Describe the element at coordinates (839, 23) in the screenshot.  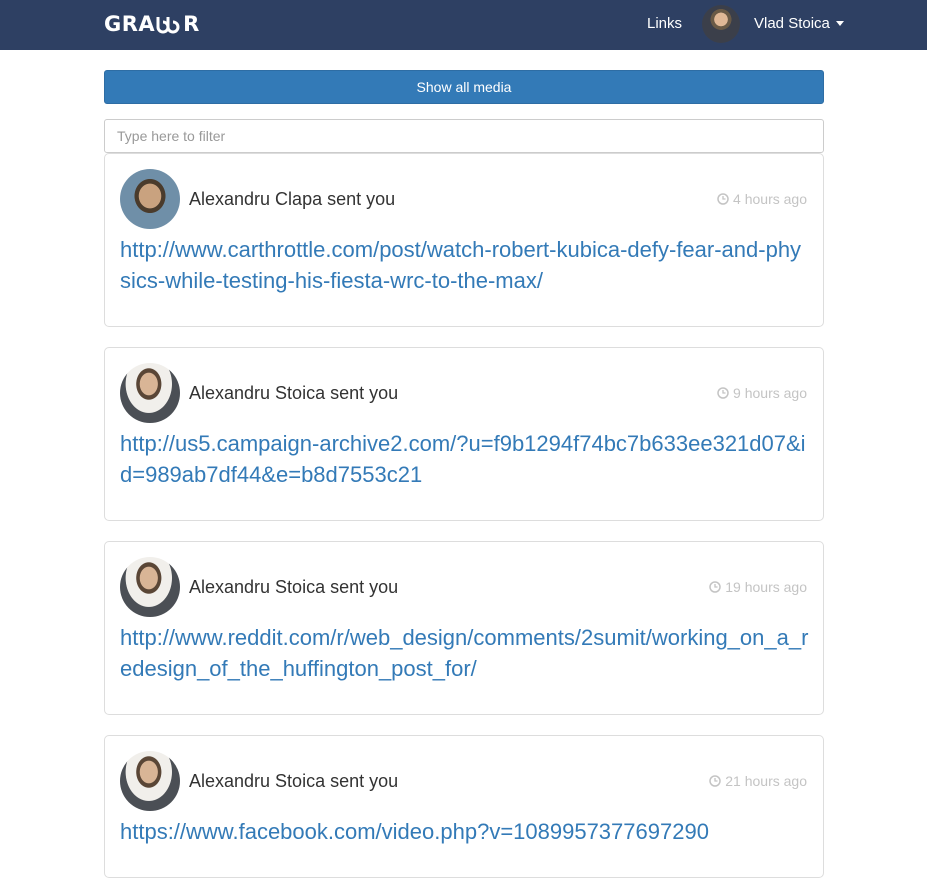
I see `caret-down-icon` at that location.